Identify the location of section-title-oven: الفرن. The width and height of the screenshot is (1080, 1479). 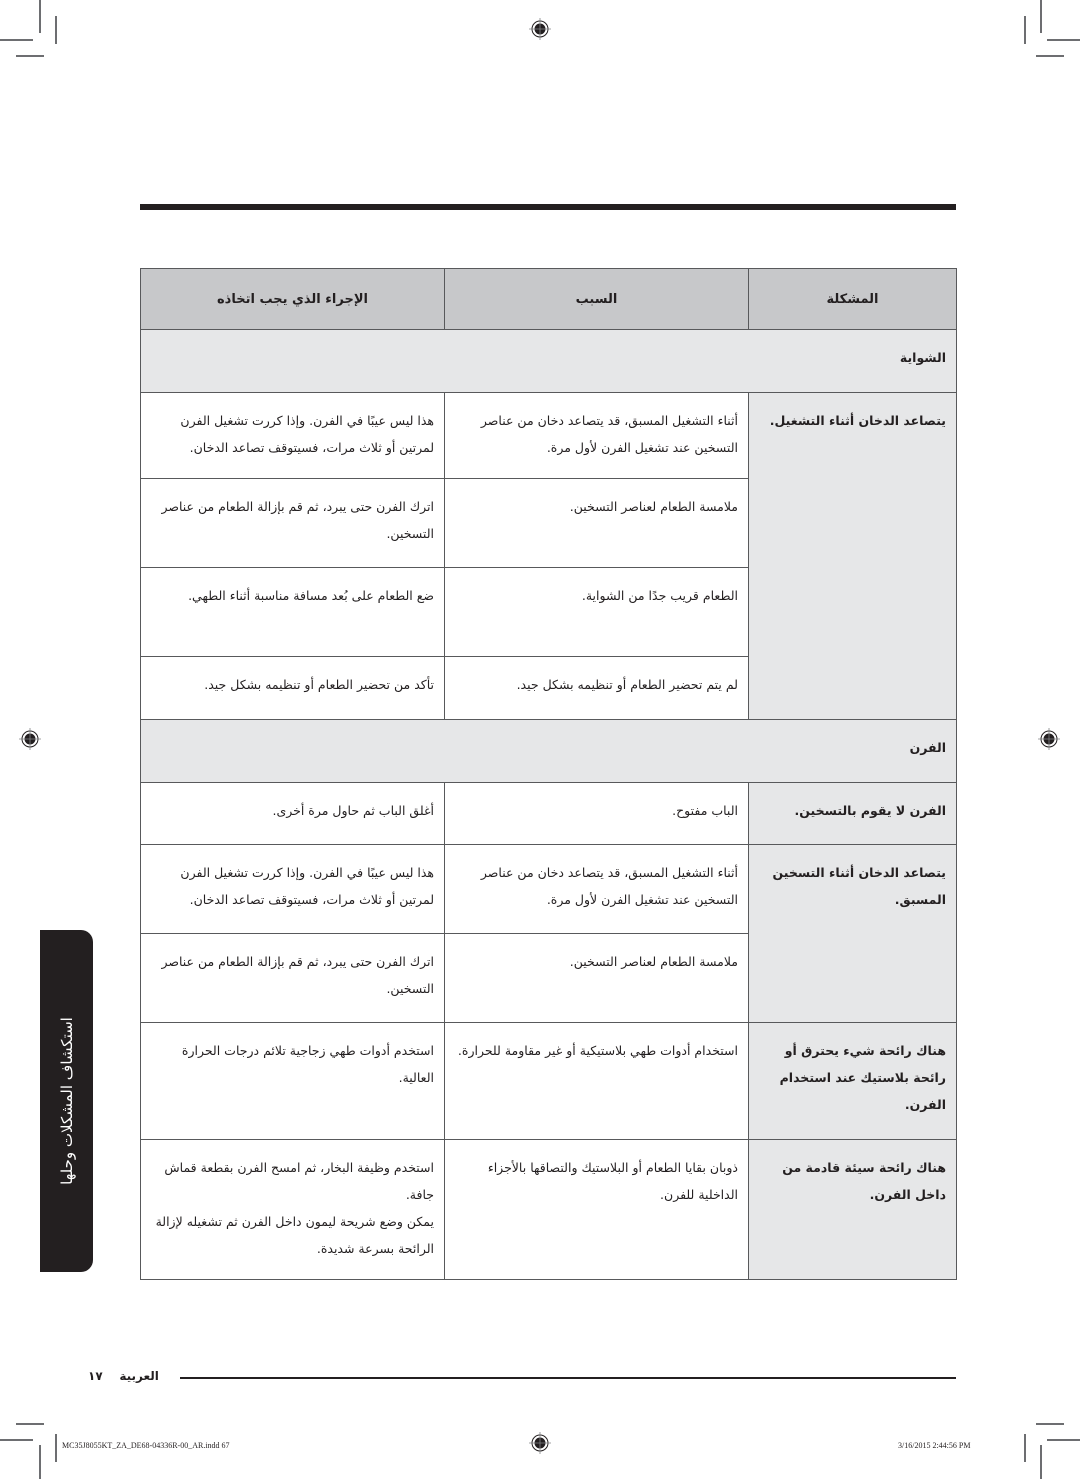
(548, 751).